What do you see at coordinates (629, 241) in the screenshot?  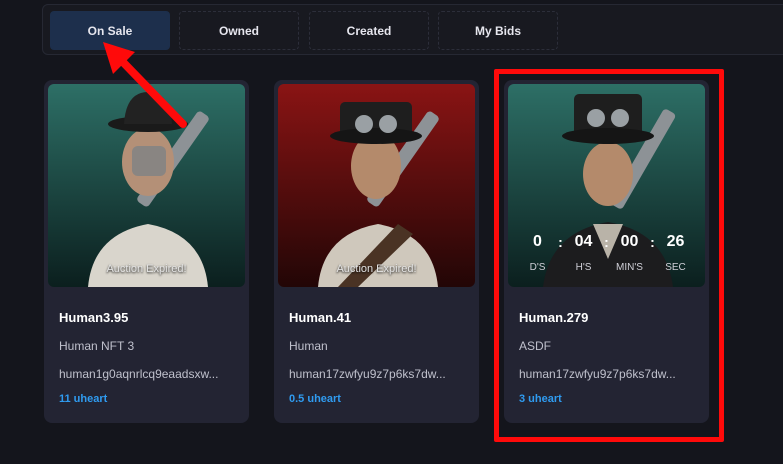 I see `countdown-minutes-value: 00` at bounding box center [629, 241].